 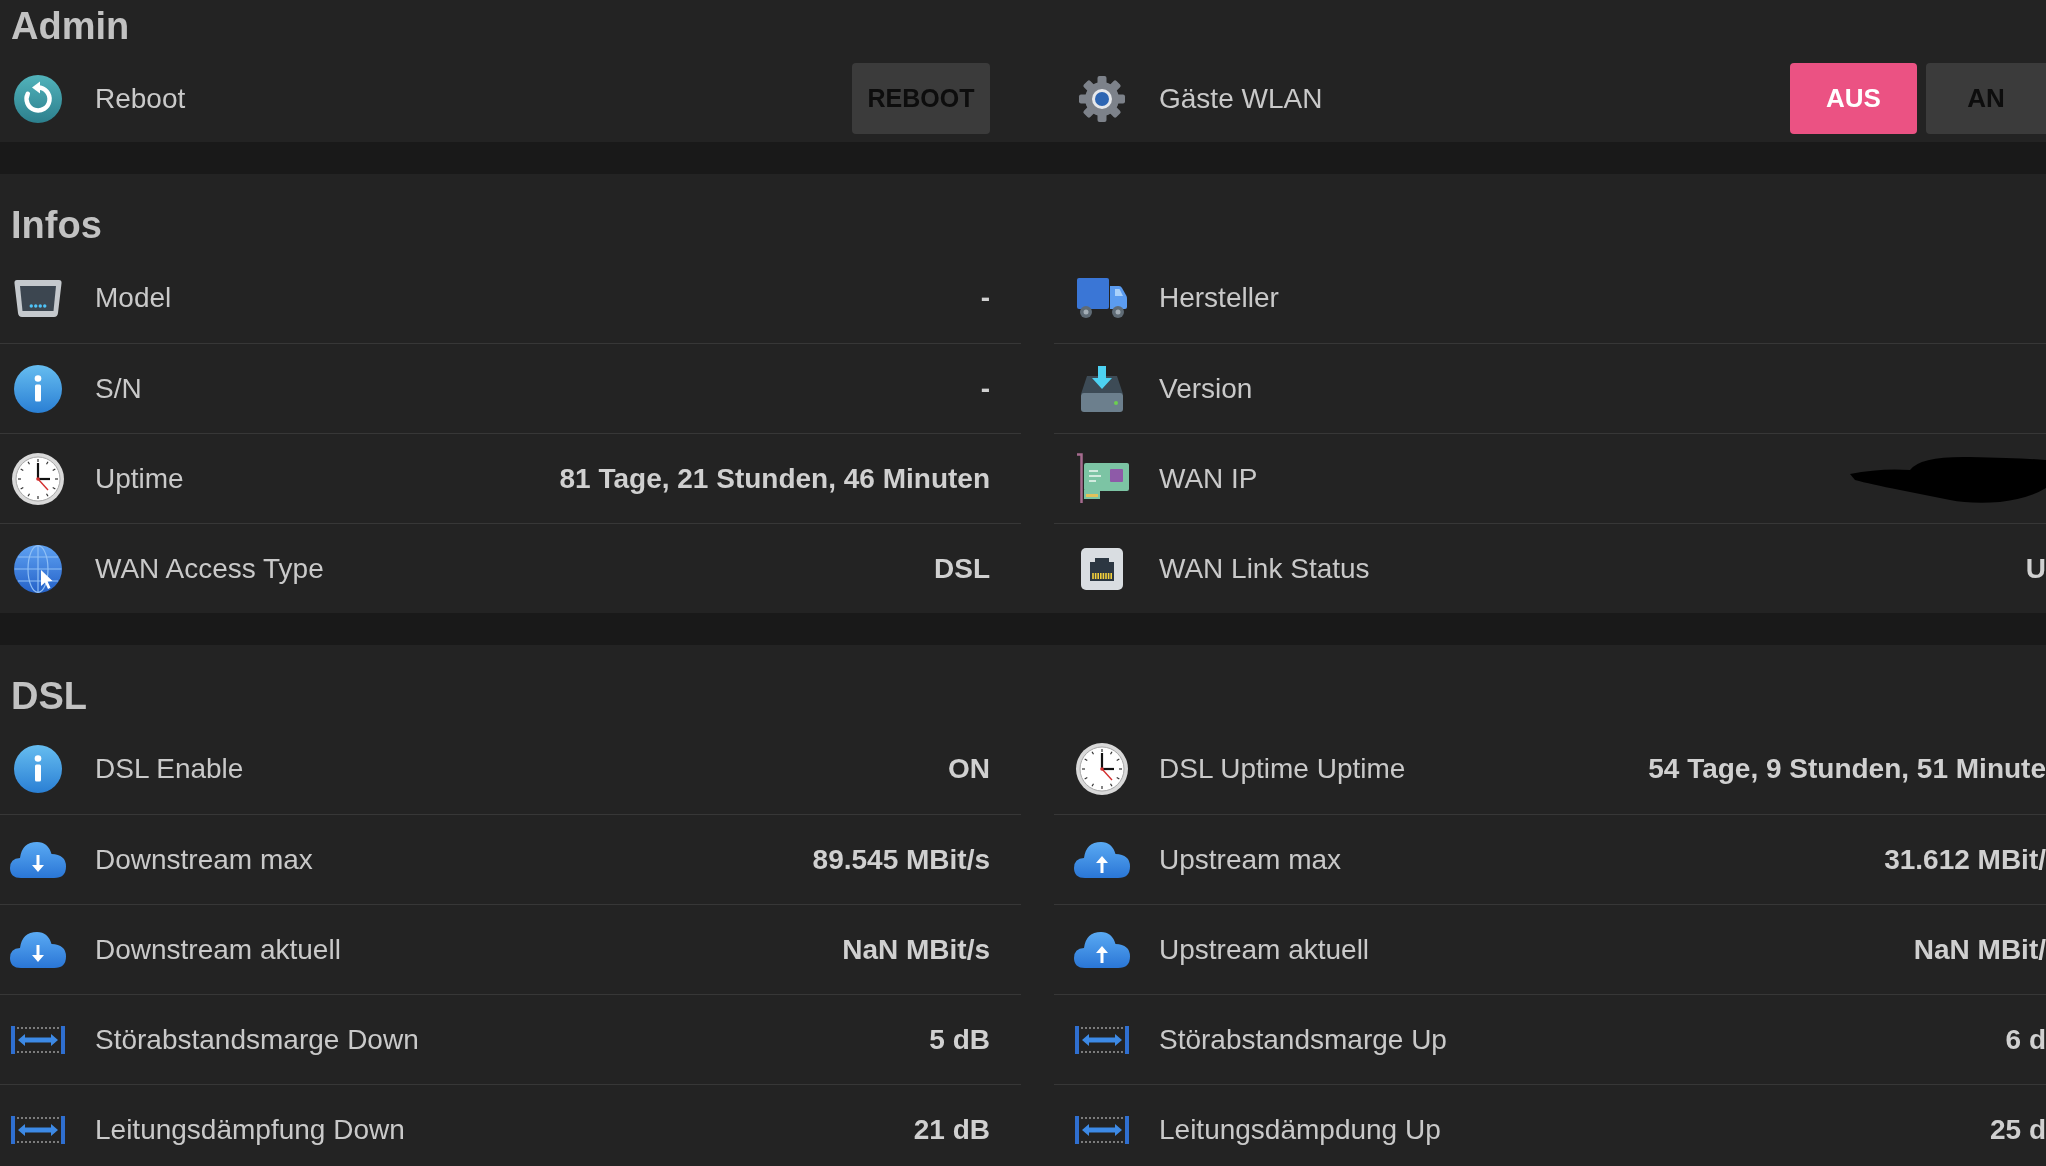 What do you see at coordinates (1847, 769) in the screenshot?
I see `row-value: 54 Tage, 9 Stunden, 51 Minute` at bounding box center [1847, 769].